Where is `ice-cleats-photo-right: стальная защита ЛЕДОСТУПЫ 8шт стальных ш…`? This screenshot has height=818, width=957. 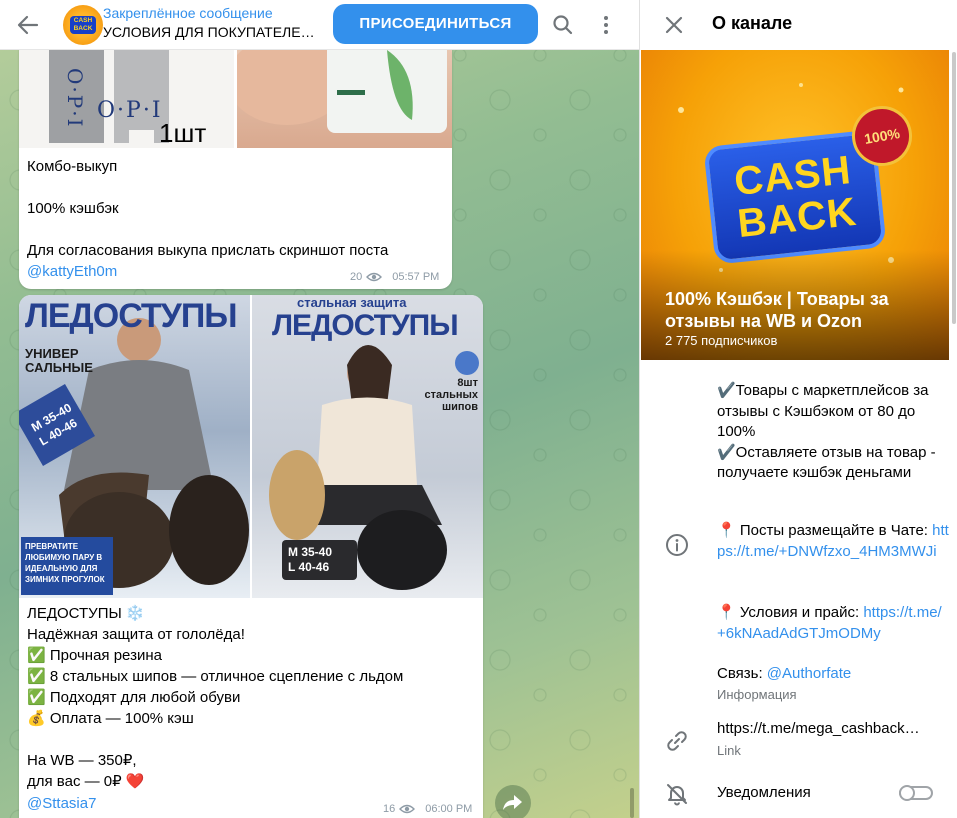 ice-cleats-photo-right: стальная защита ЛЕДОСТУПЫ 8шт стальных ш… is located at coordinates (367, 446).